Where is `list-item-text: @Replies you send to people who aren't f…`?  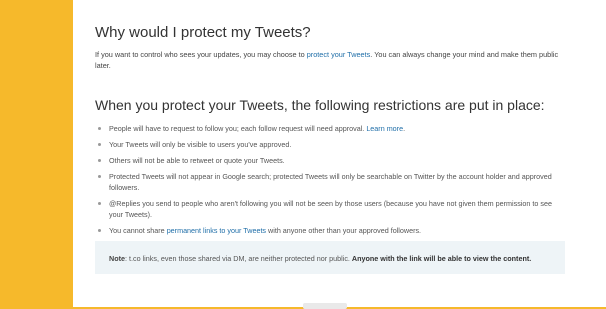
list-item-text: @Replies you send to people who aren't f… is located at coordinates (330, 209).